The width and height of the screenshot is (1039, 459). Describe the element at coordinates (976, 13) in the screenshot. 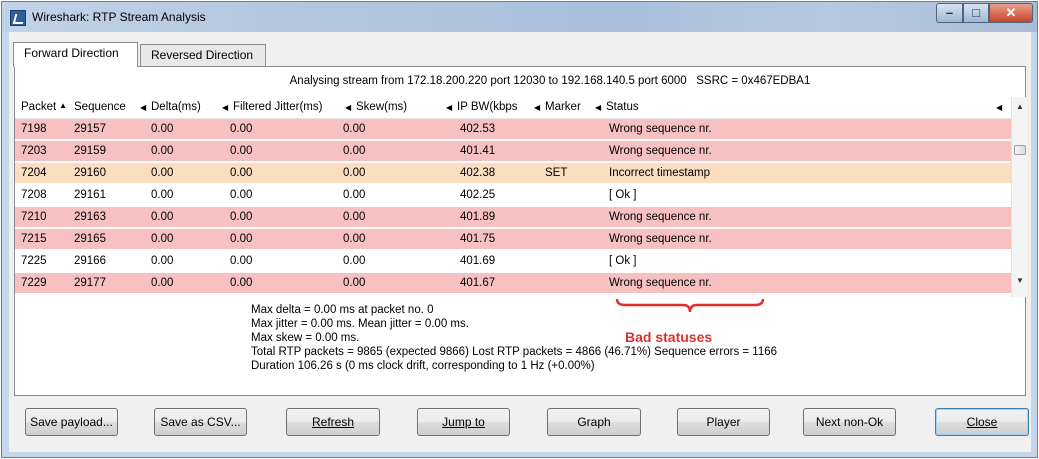

I see `maximize-button: □` at that location.